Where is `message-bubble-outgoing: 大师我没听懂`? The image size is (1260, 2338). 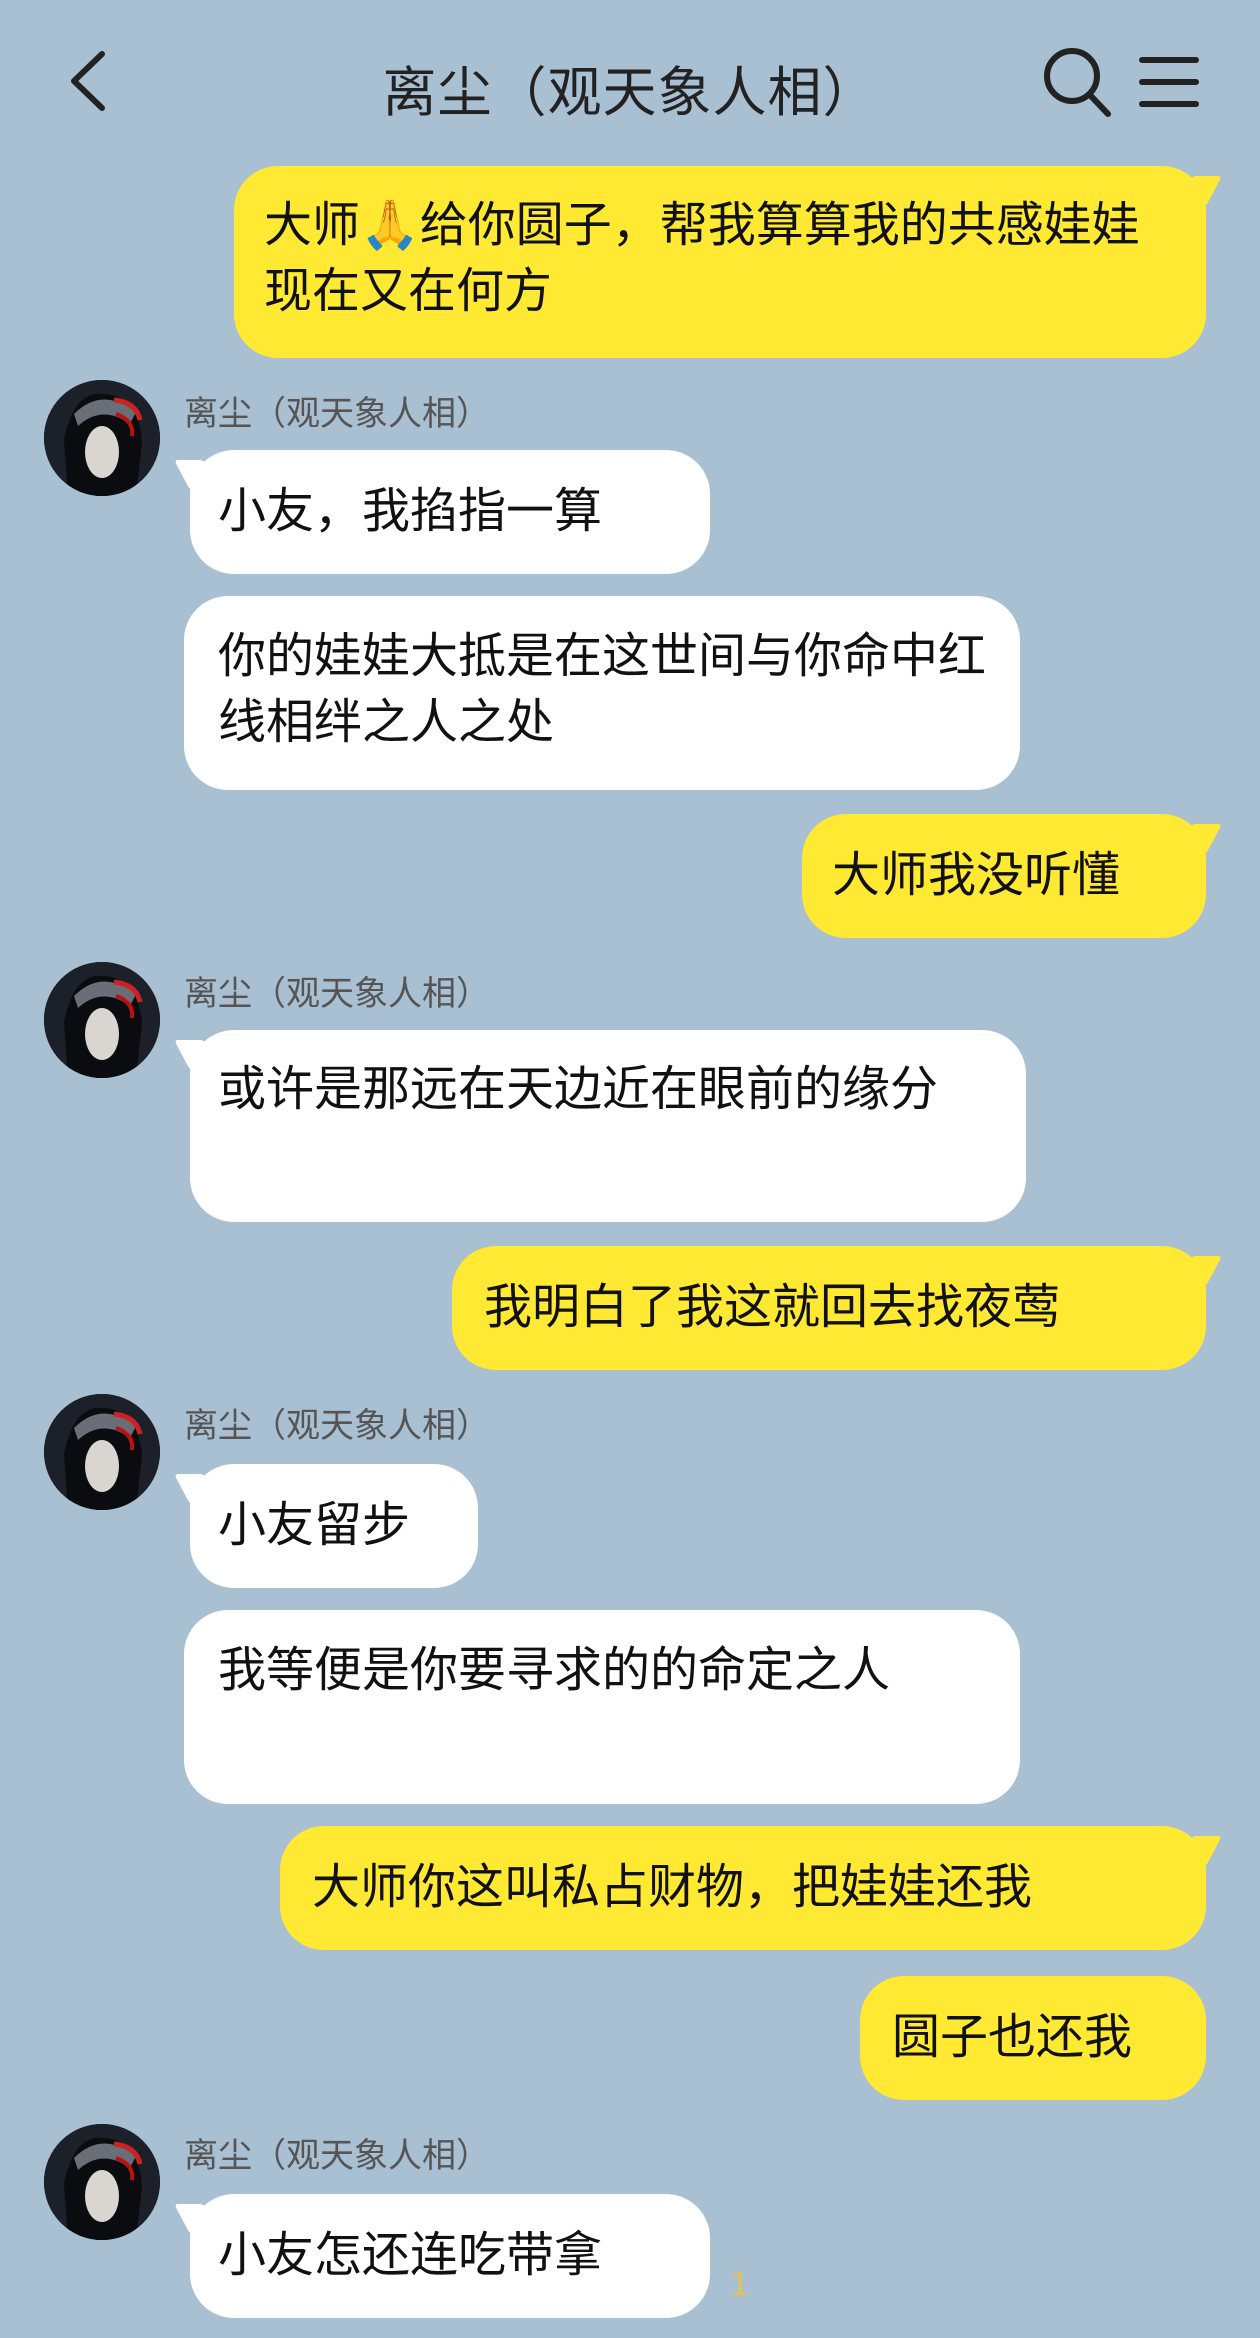 message-bubble-outgoing: 大师我没听懂 is located at coordinates (1004, 876).